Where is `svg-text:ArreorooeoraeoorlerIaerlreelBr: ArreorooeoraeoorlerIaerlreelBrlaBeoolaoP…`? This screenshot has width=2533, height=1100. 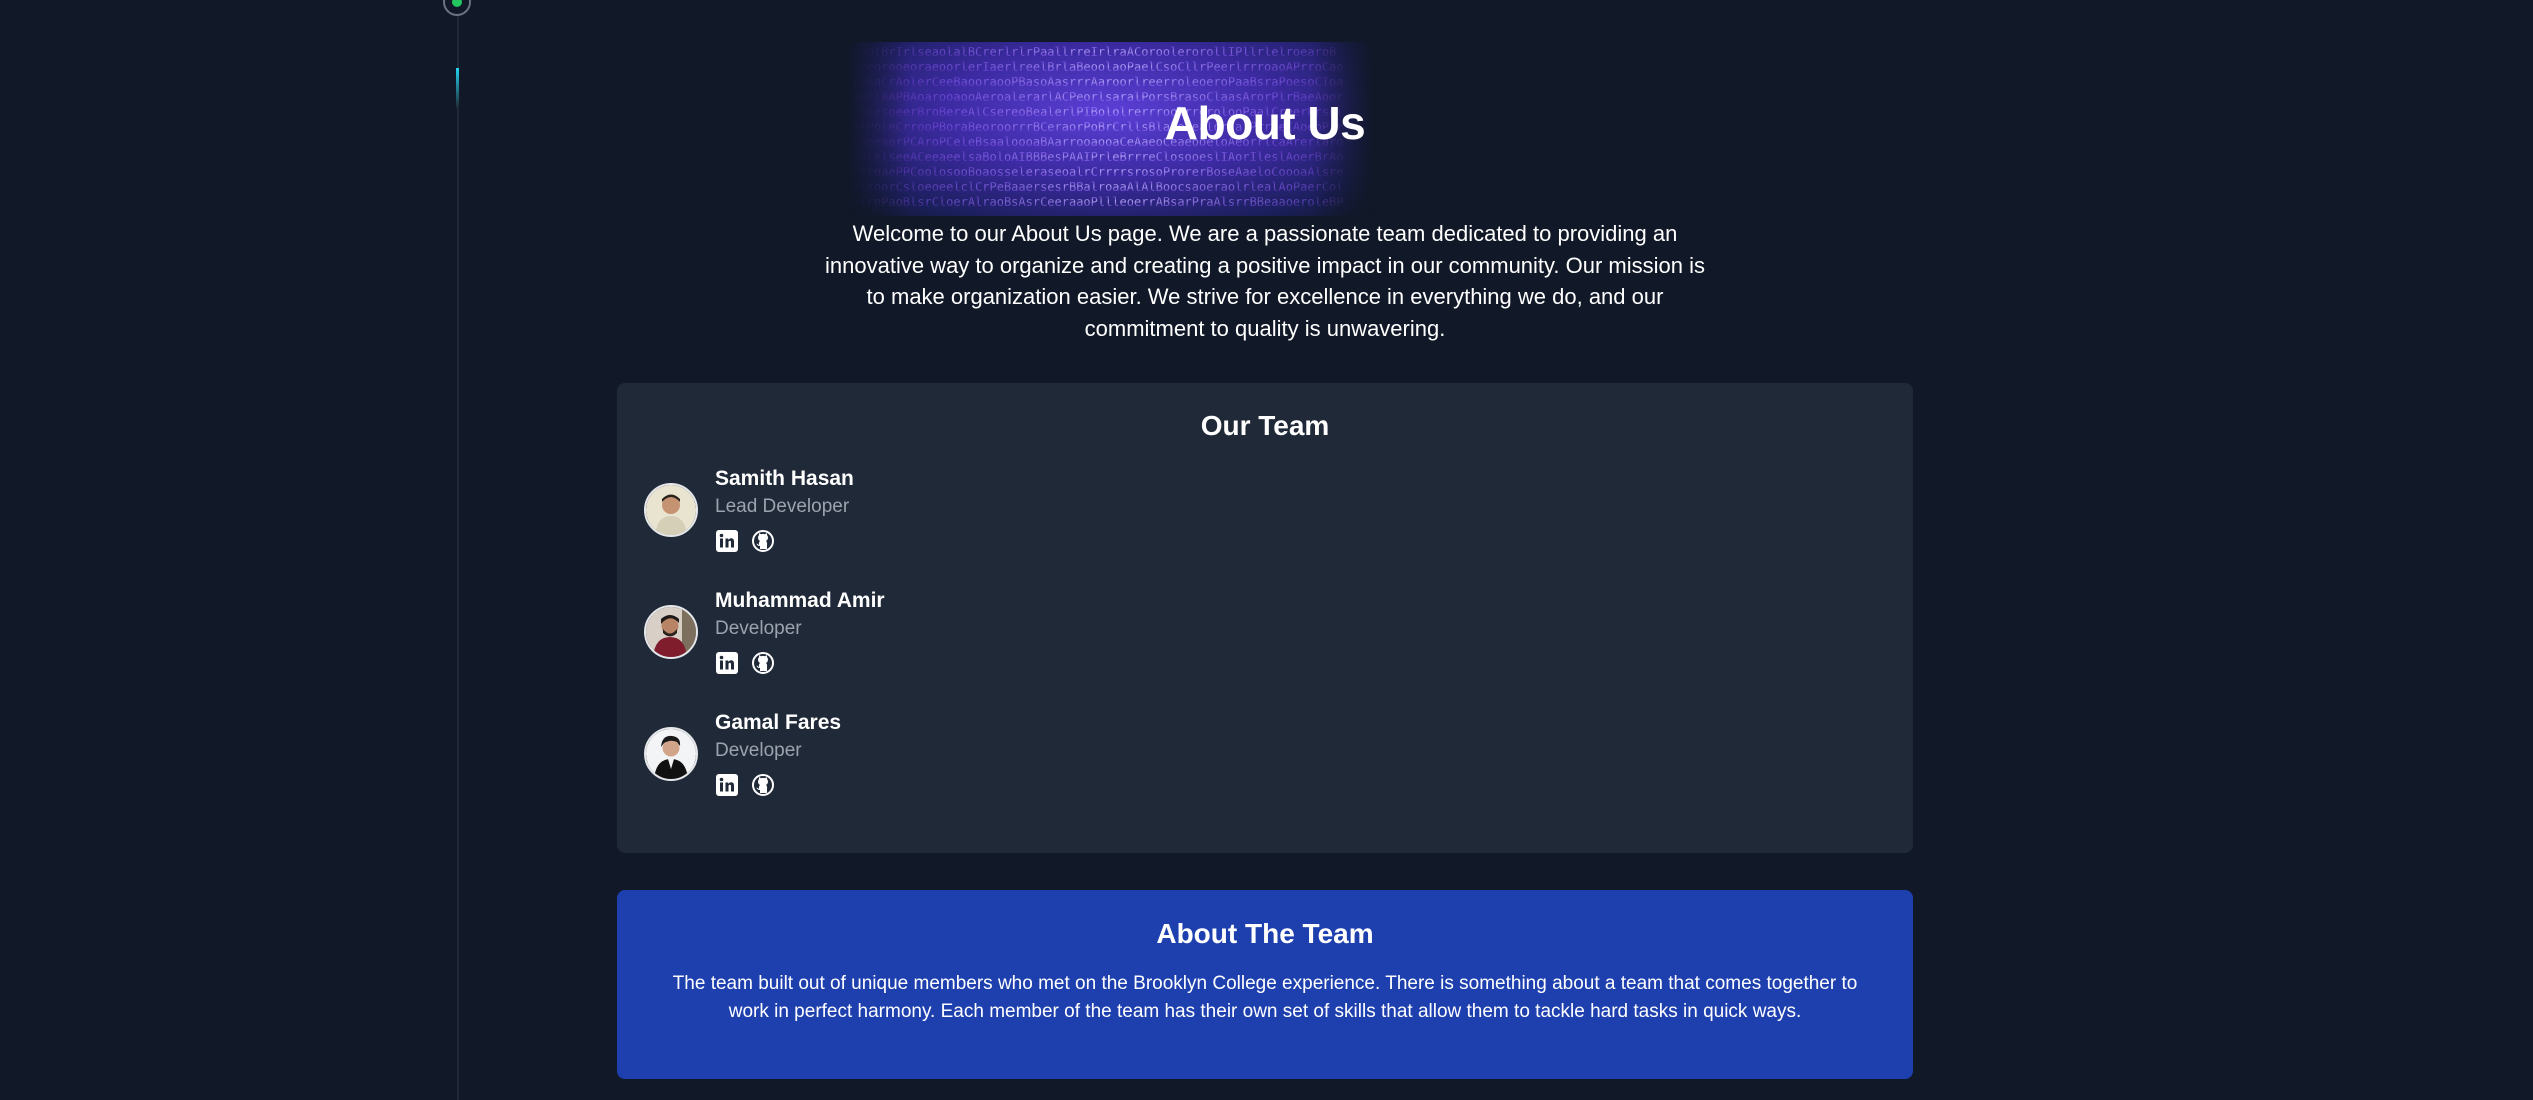
svg-text:ArreorooeoraeoorlerIaerlreelBr: ArreorooeoraeoorlerIaerlreelBrlaBeoolaoP… is located at coordinates (1094, 67).